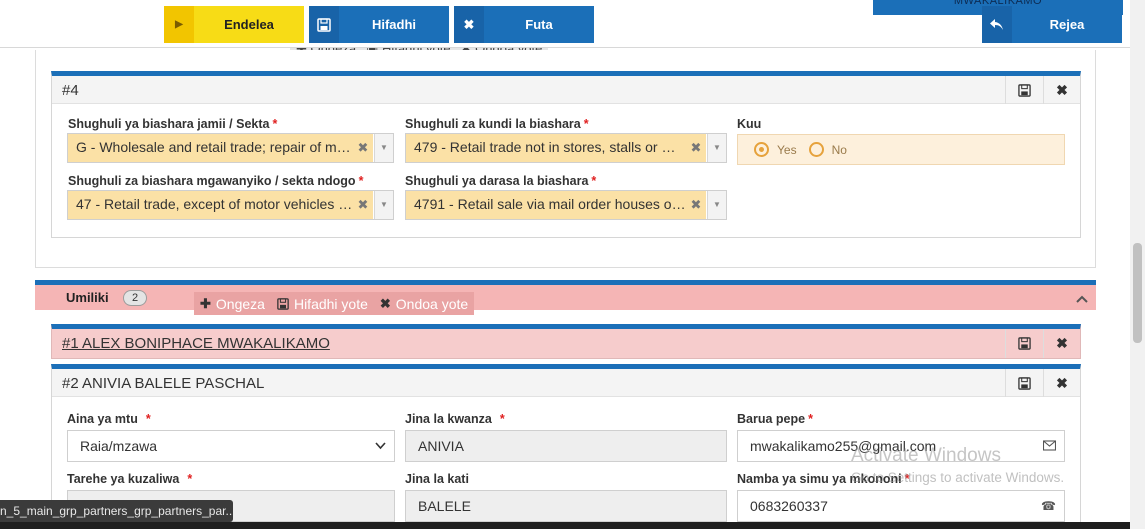 This screenshot has width=1145, height=529. Describe the element at coordinates (749, 124) in the screenshot. I see `main-label: Kuu` at that location.